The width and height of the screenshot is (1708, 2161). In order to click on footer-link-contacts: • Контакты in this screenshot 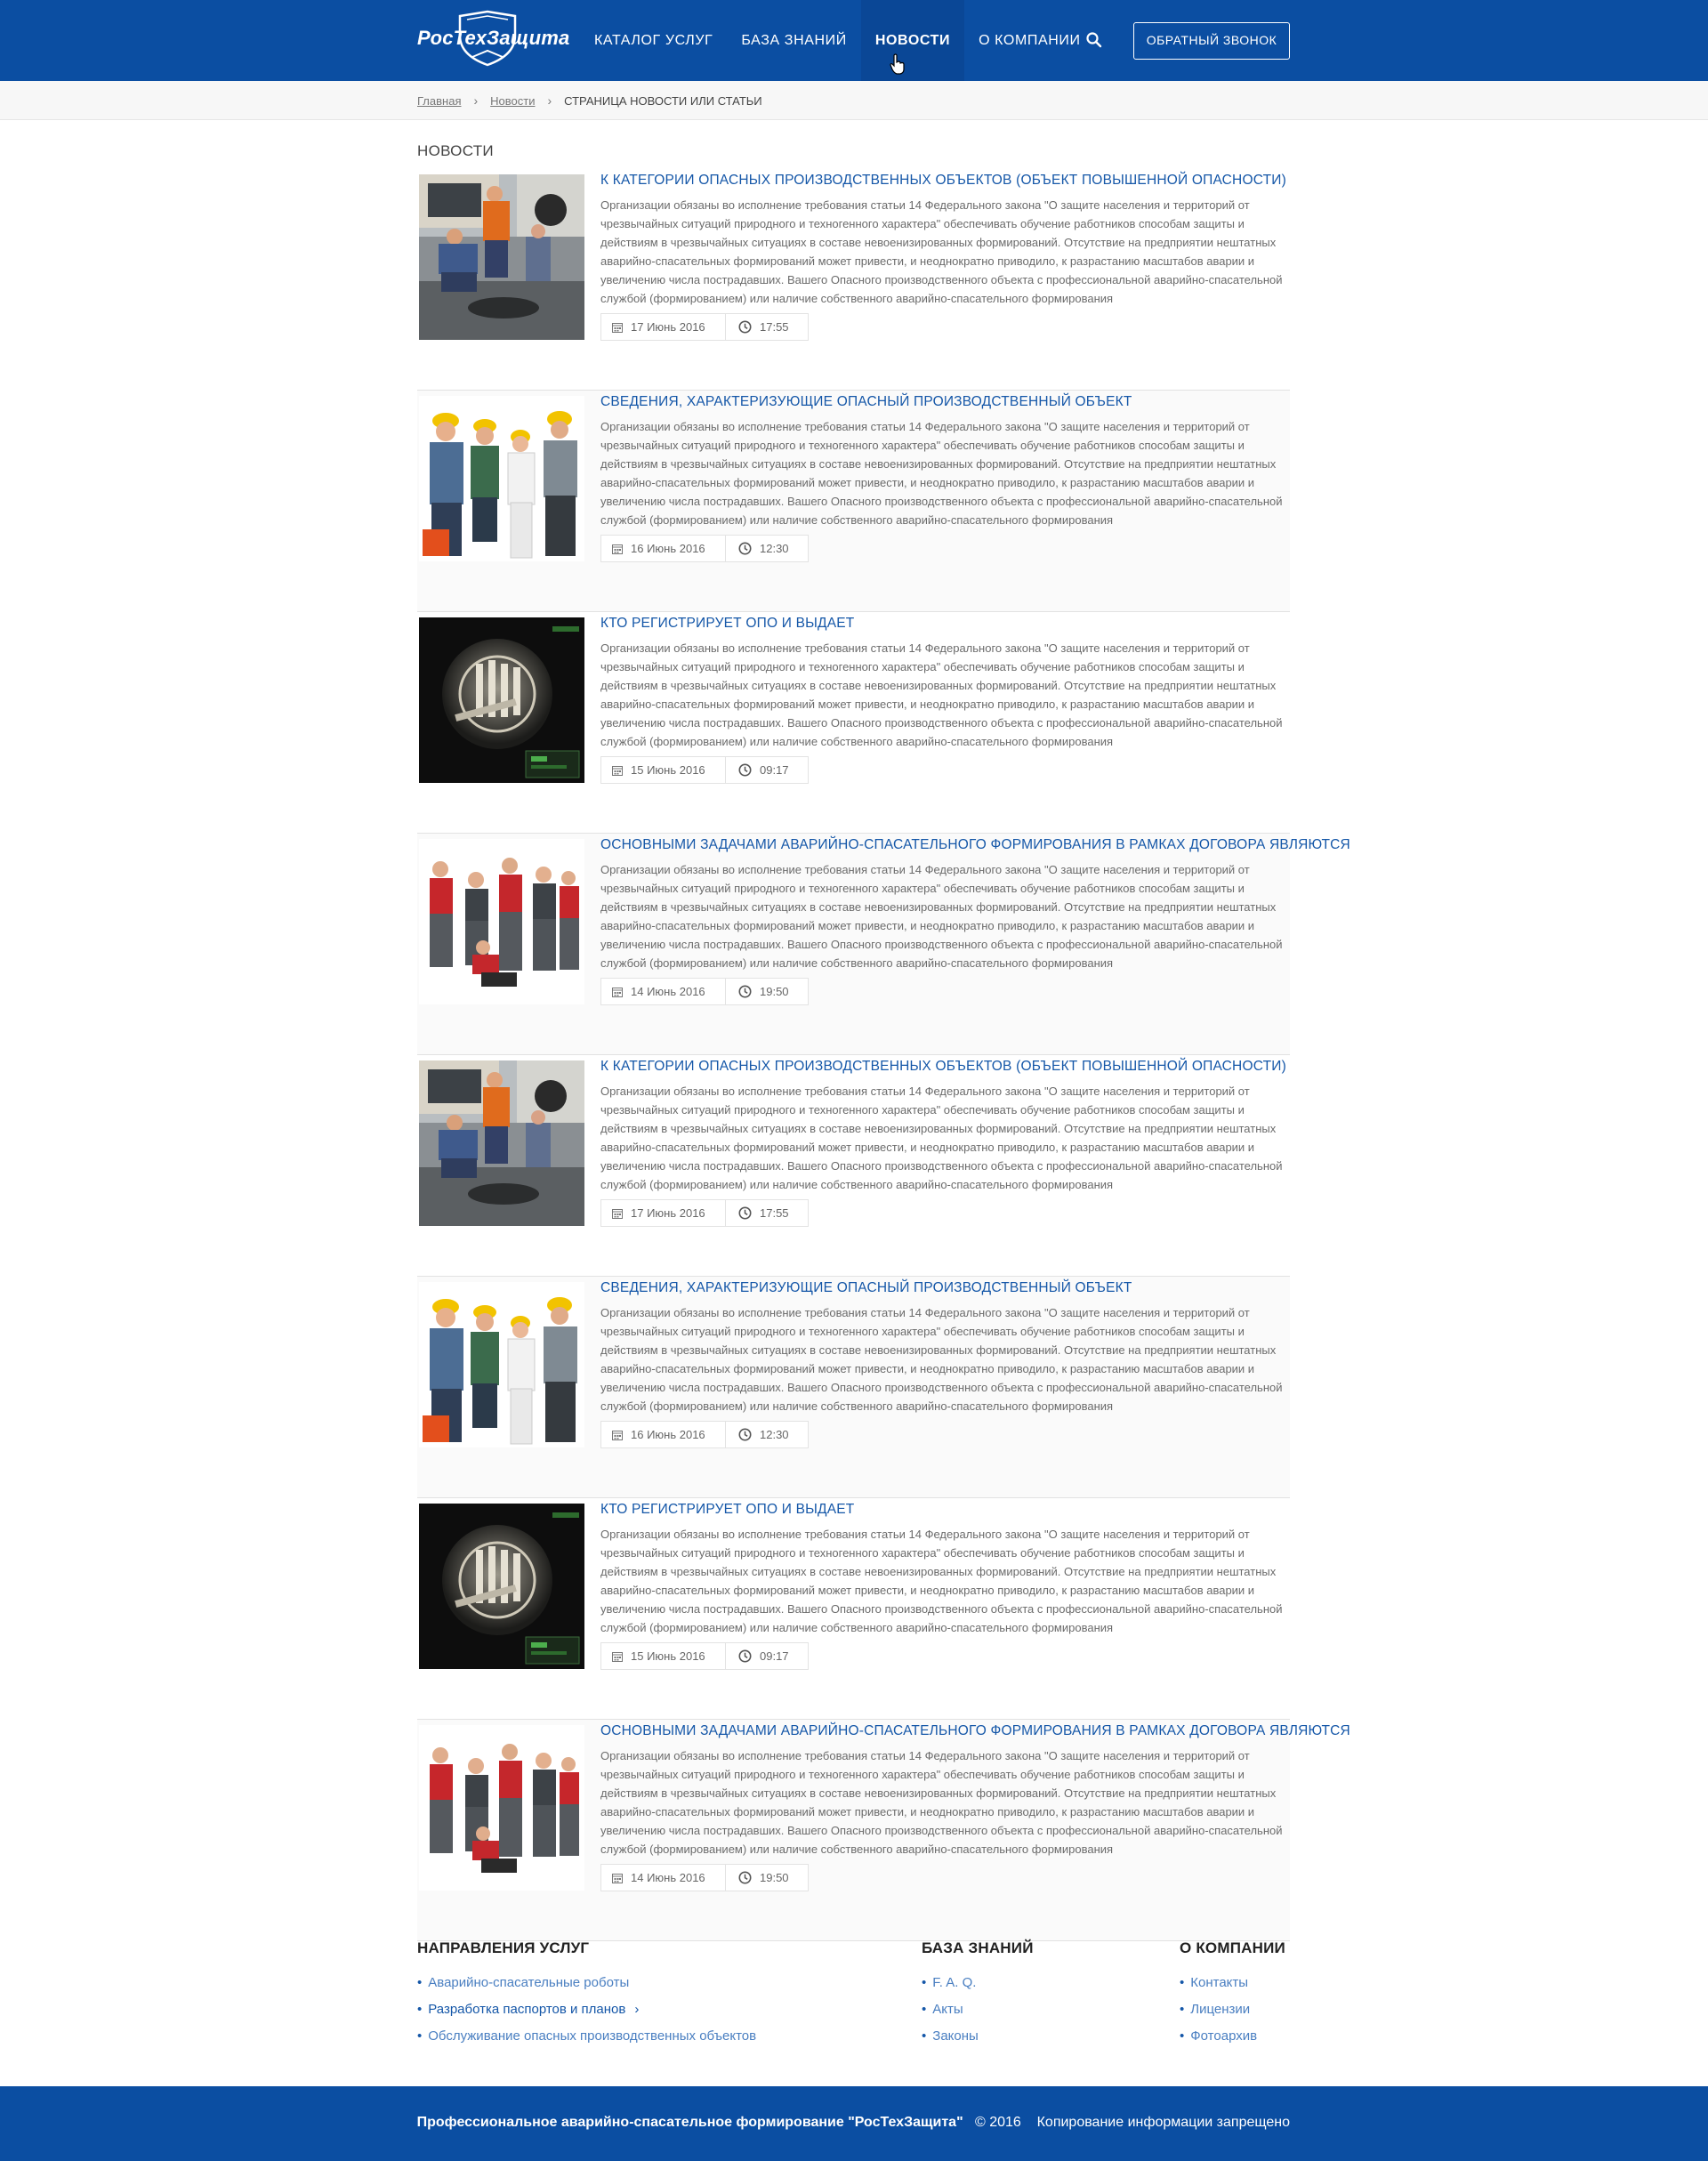, I will do `click(1232, 1983)`.